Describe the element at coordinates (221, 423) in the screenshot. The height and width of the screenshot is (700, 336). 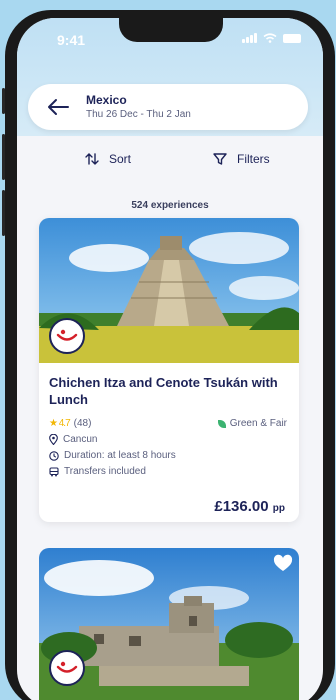
I see `leaf-icon` at that location.